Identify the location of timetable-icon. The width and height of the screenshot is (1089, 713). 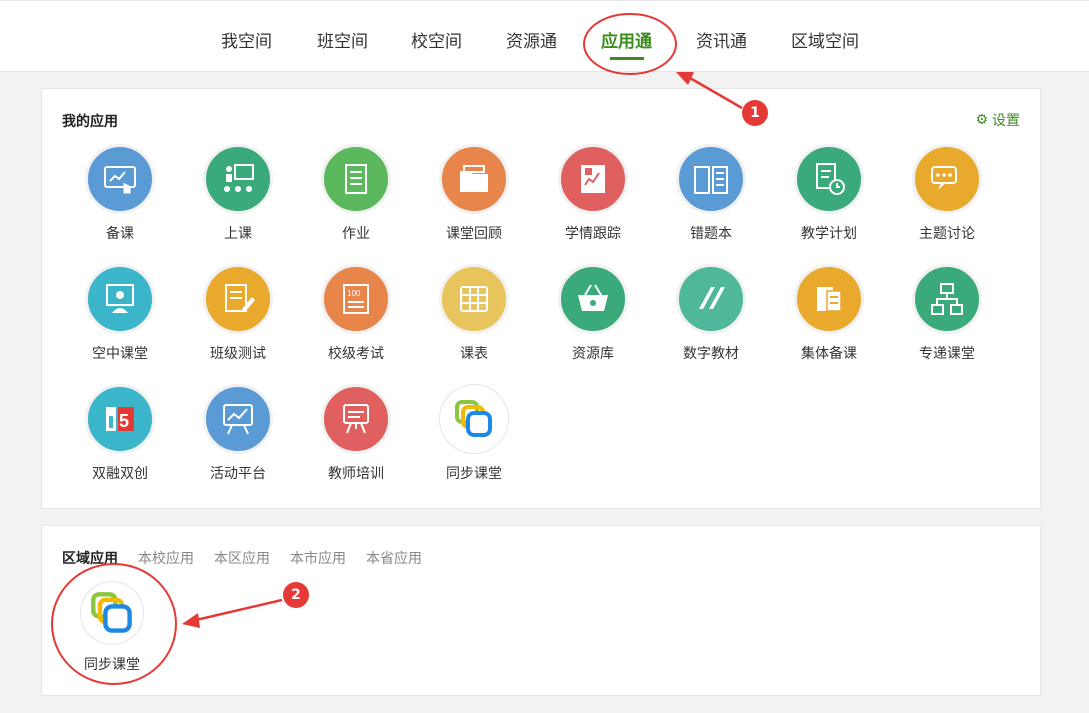
(474, 299).